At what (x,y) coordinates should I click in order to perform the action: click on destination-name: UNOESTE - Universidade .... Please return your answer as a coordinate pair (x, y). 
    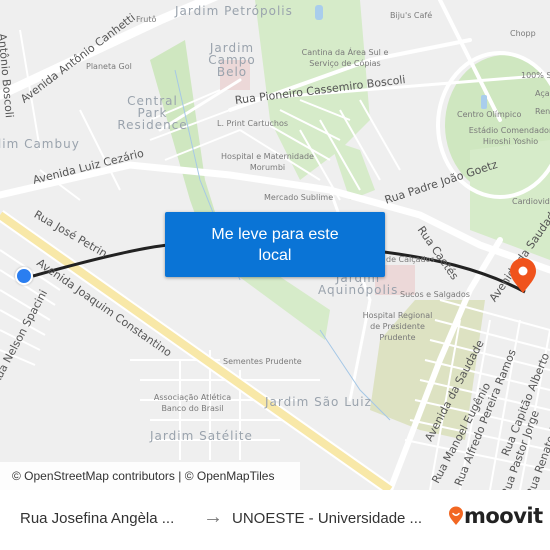
    Looking at the image, I should click on (327, 518).